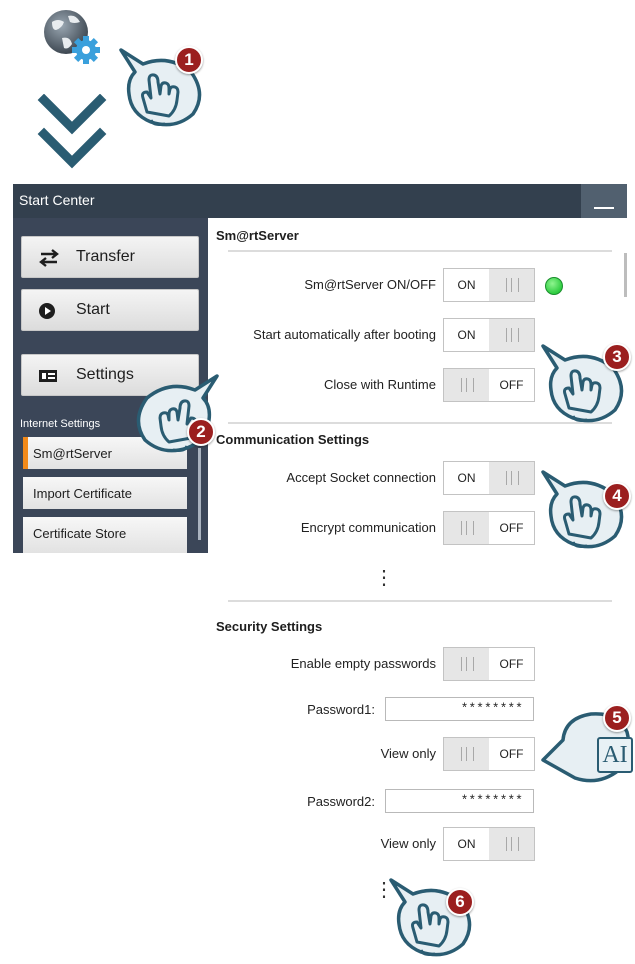 This screenshot has height=964, width=635. I want to click on sidebar-item-import-certificate: Import Certificate, so click(105, 493).